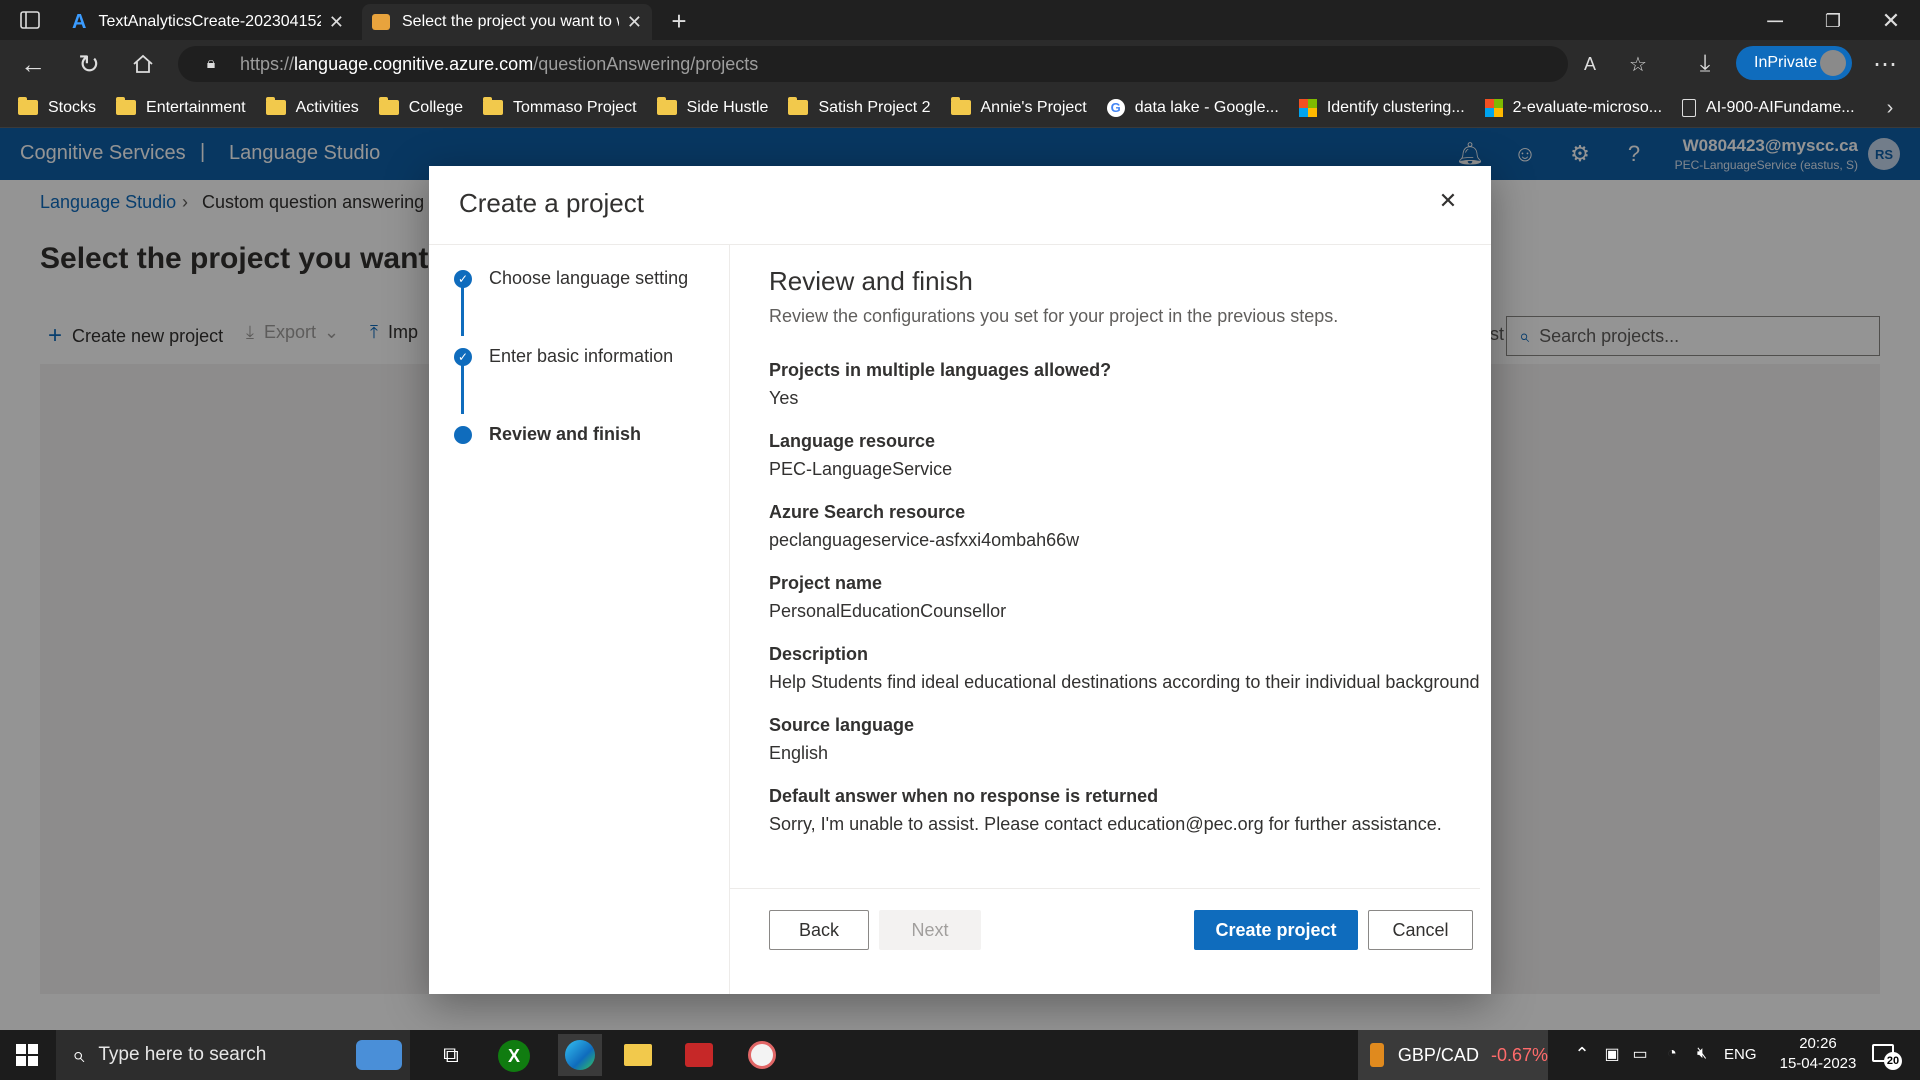 This screenshot has width=1920, height=1080. Describe the element at coordinates (560, 107) in the screenshot. I see `bookmark-tommaso-project: Tommaso Project` at that location.